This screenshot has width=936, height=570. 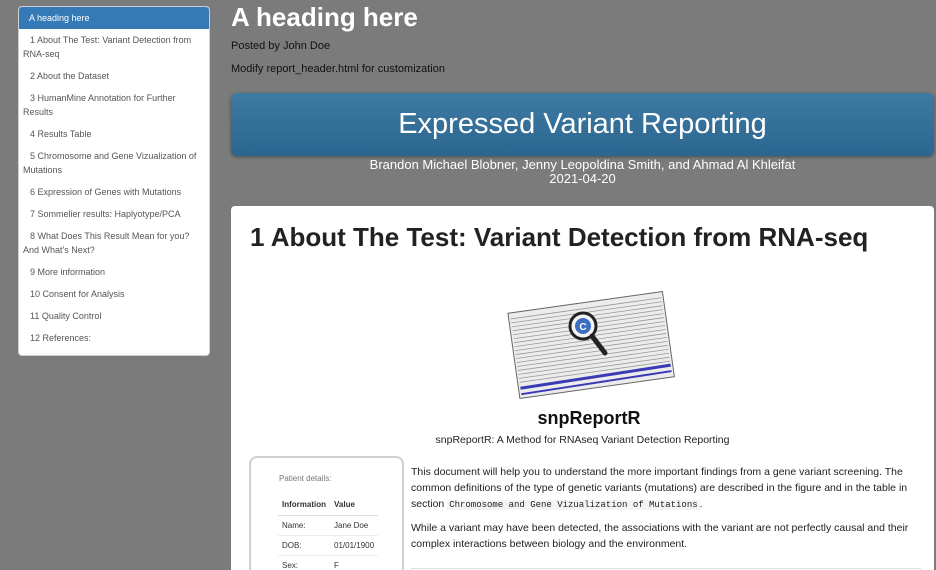 What do you see at coordinates (61, 134) in the screenshot?
I see `toc-item-label: 4 Results Table` at bounding box center [61, 134].